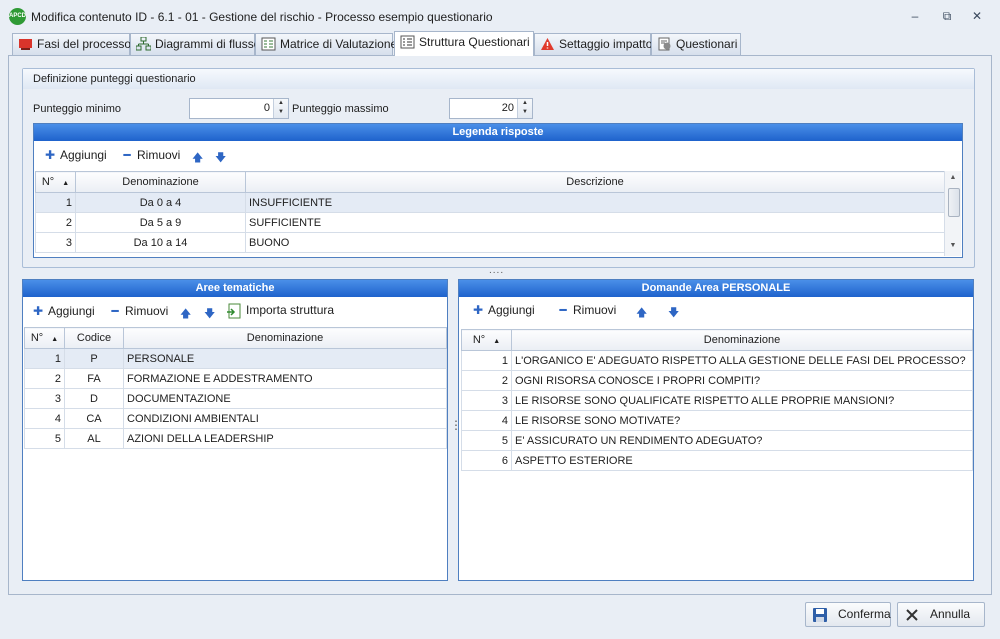 This screenshot has width=1000, height=639. What do you see at coordinates (114, 79) in the screenshot?
I see `definizione-title: Definizione punteggi questionario` at bounding box center [114, 79].